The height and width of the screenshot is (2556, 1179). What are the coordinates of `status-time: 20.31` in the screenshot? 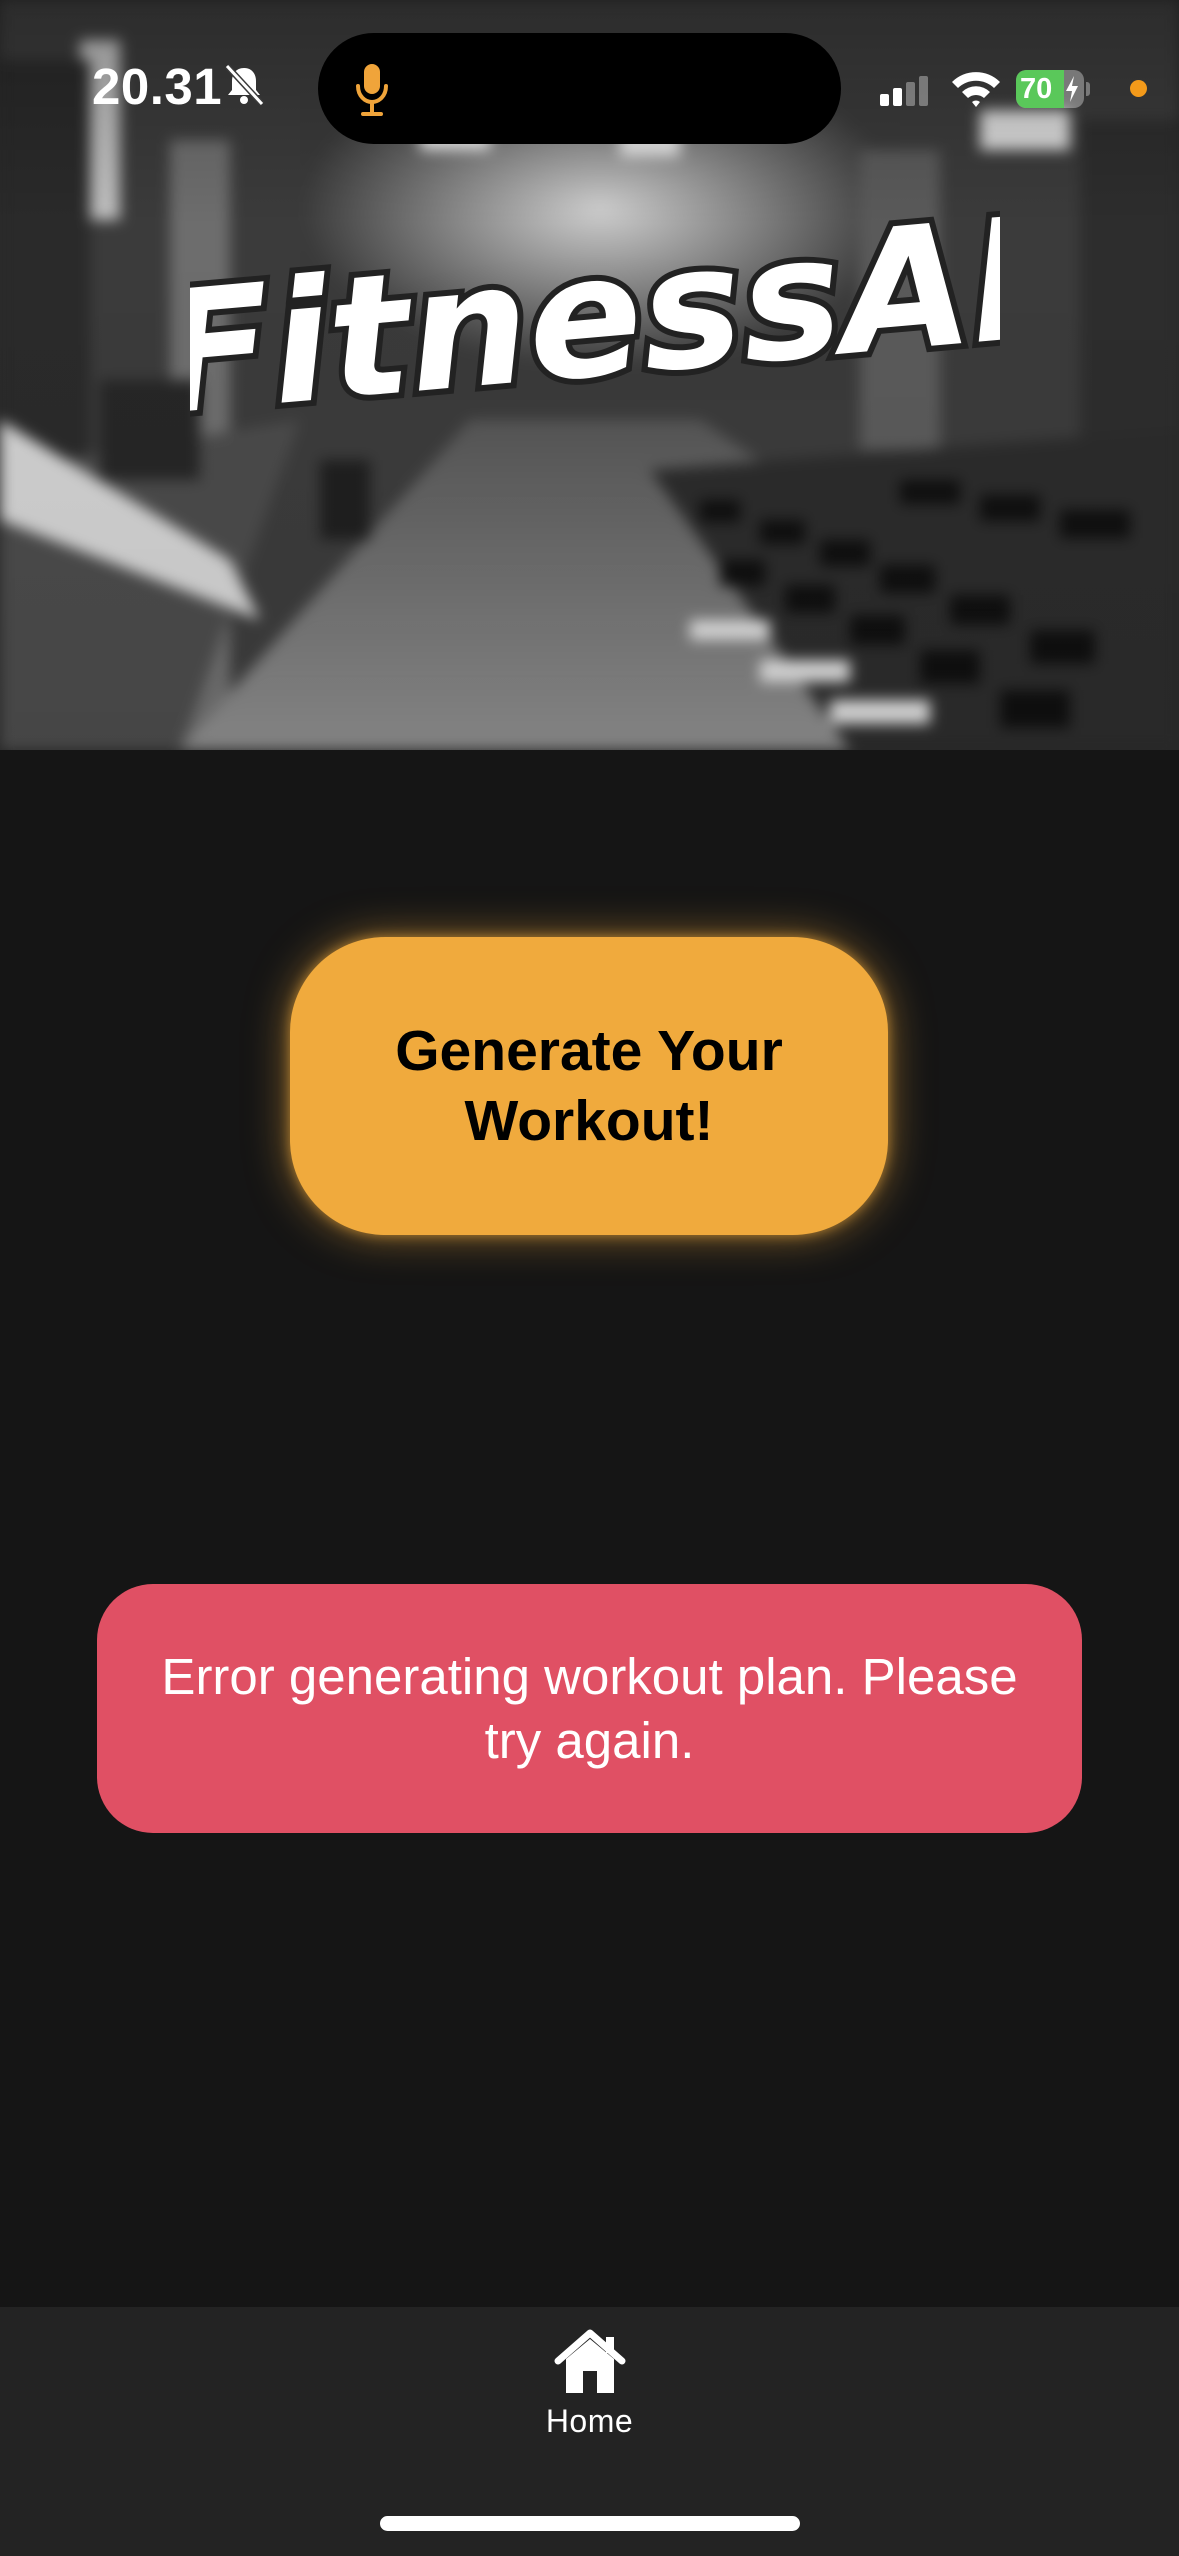 It's located at (157, 86).